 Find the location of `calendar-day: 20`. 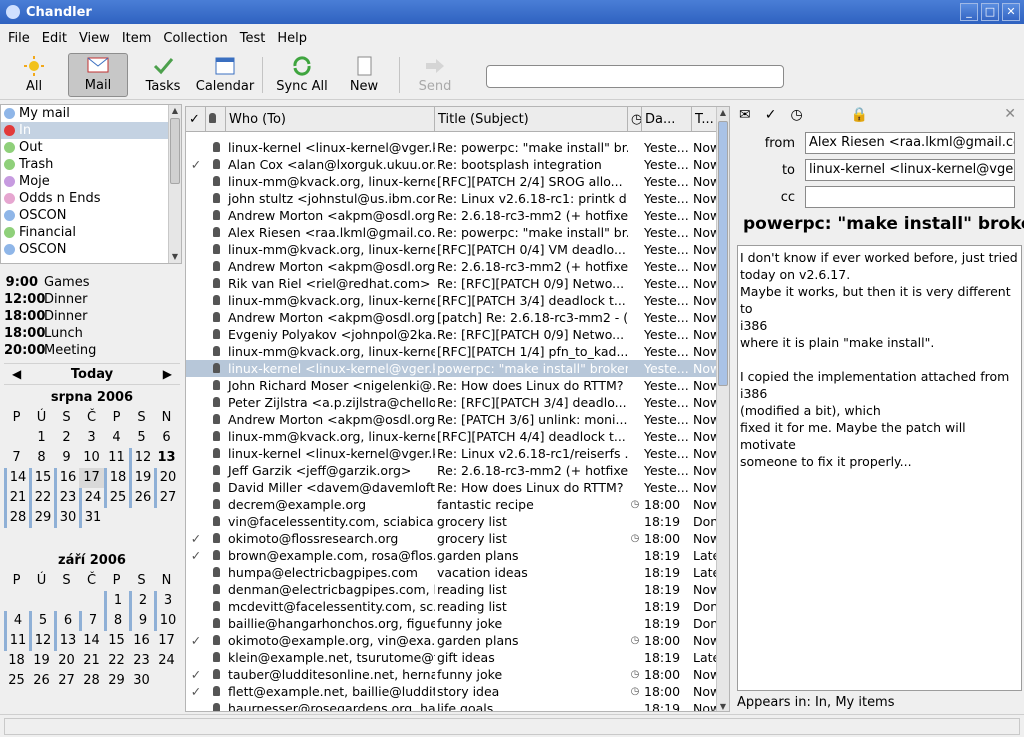

calendar-day: 20 is located at coordinates (66, 661).